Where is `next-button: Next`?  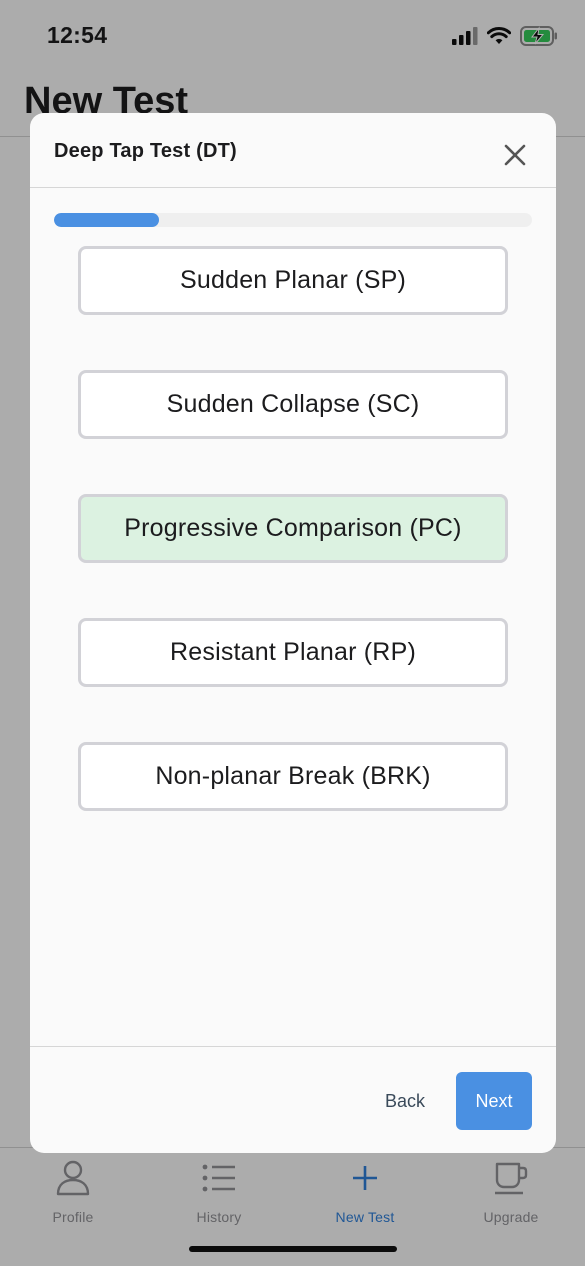
next-button: Next is located at coordinates (494, 1101).